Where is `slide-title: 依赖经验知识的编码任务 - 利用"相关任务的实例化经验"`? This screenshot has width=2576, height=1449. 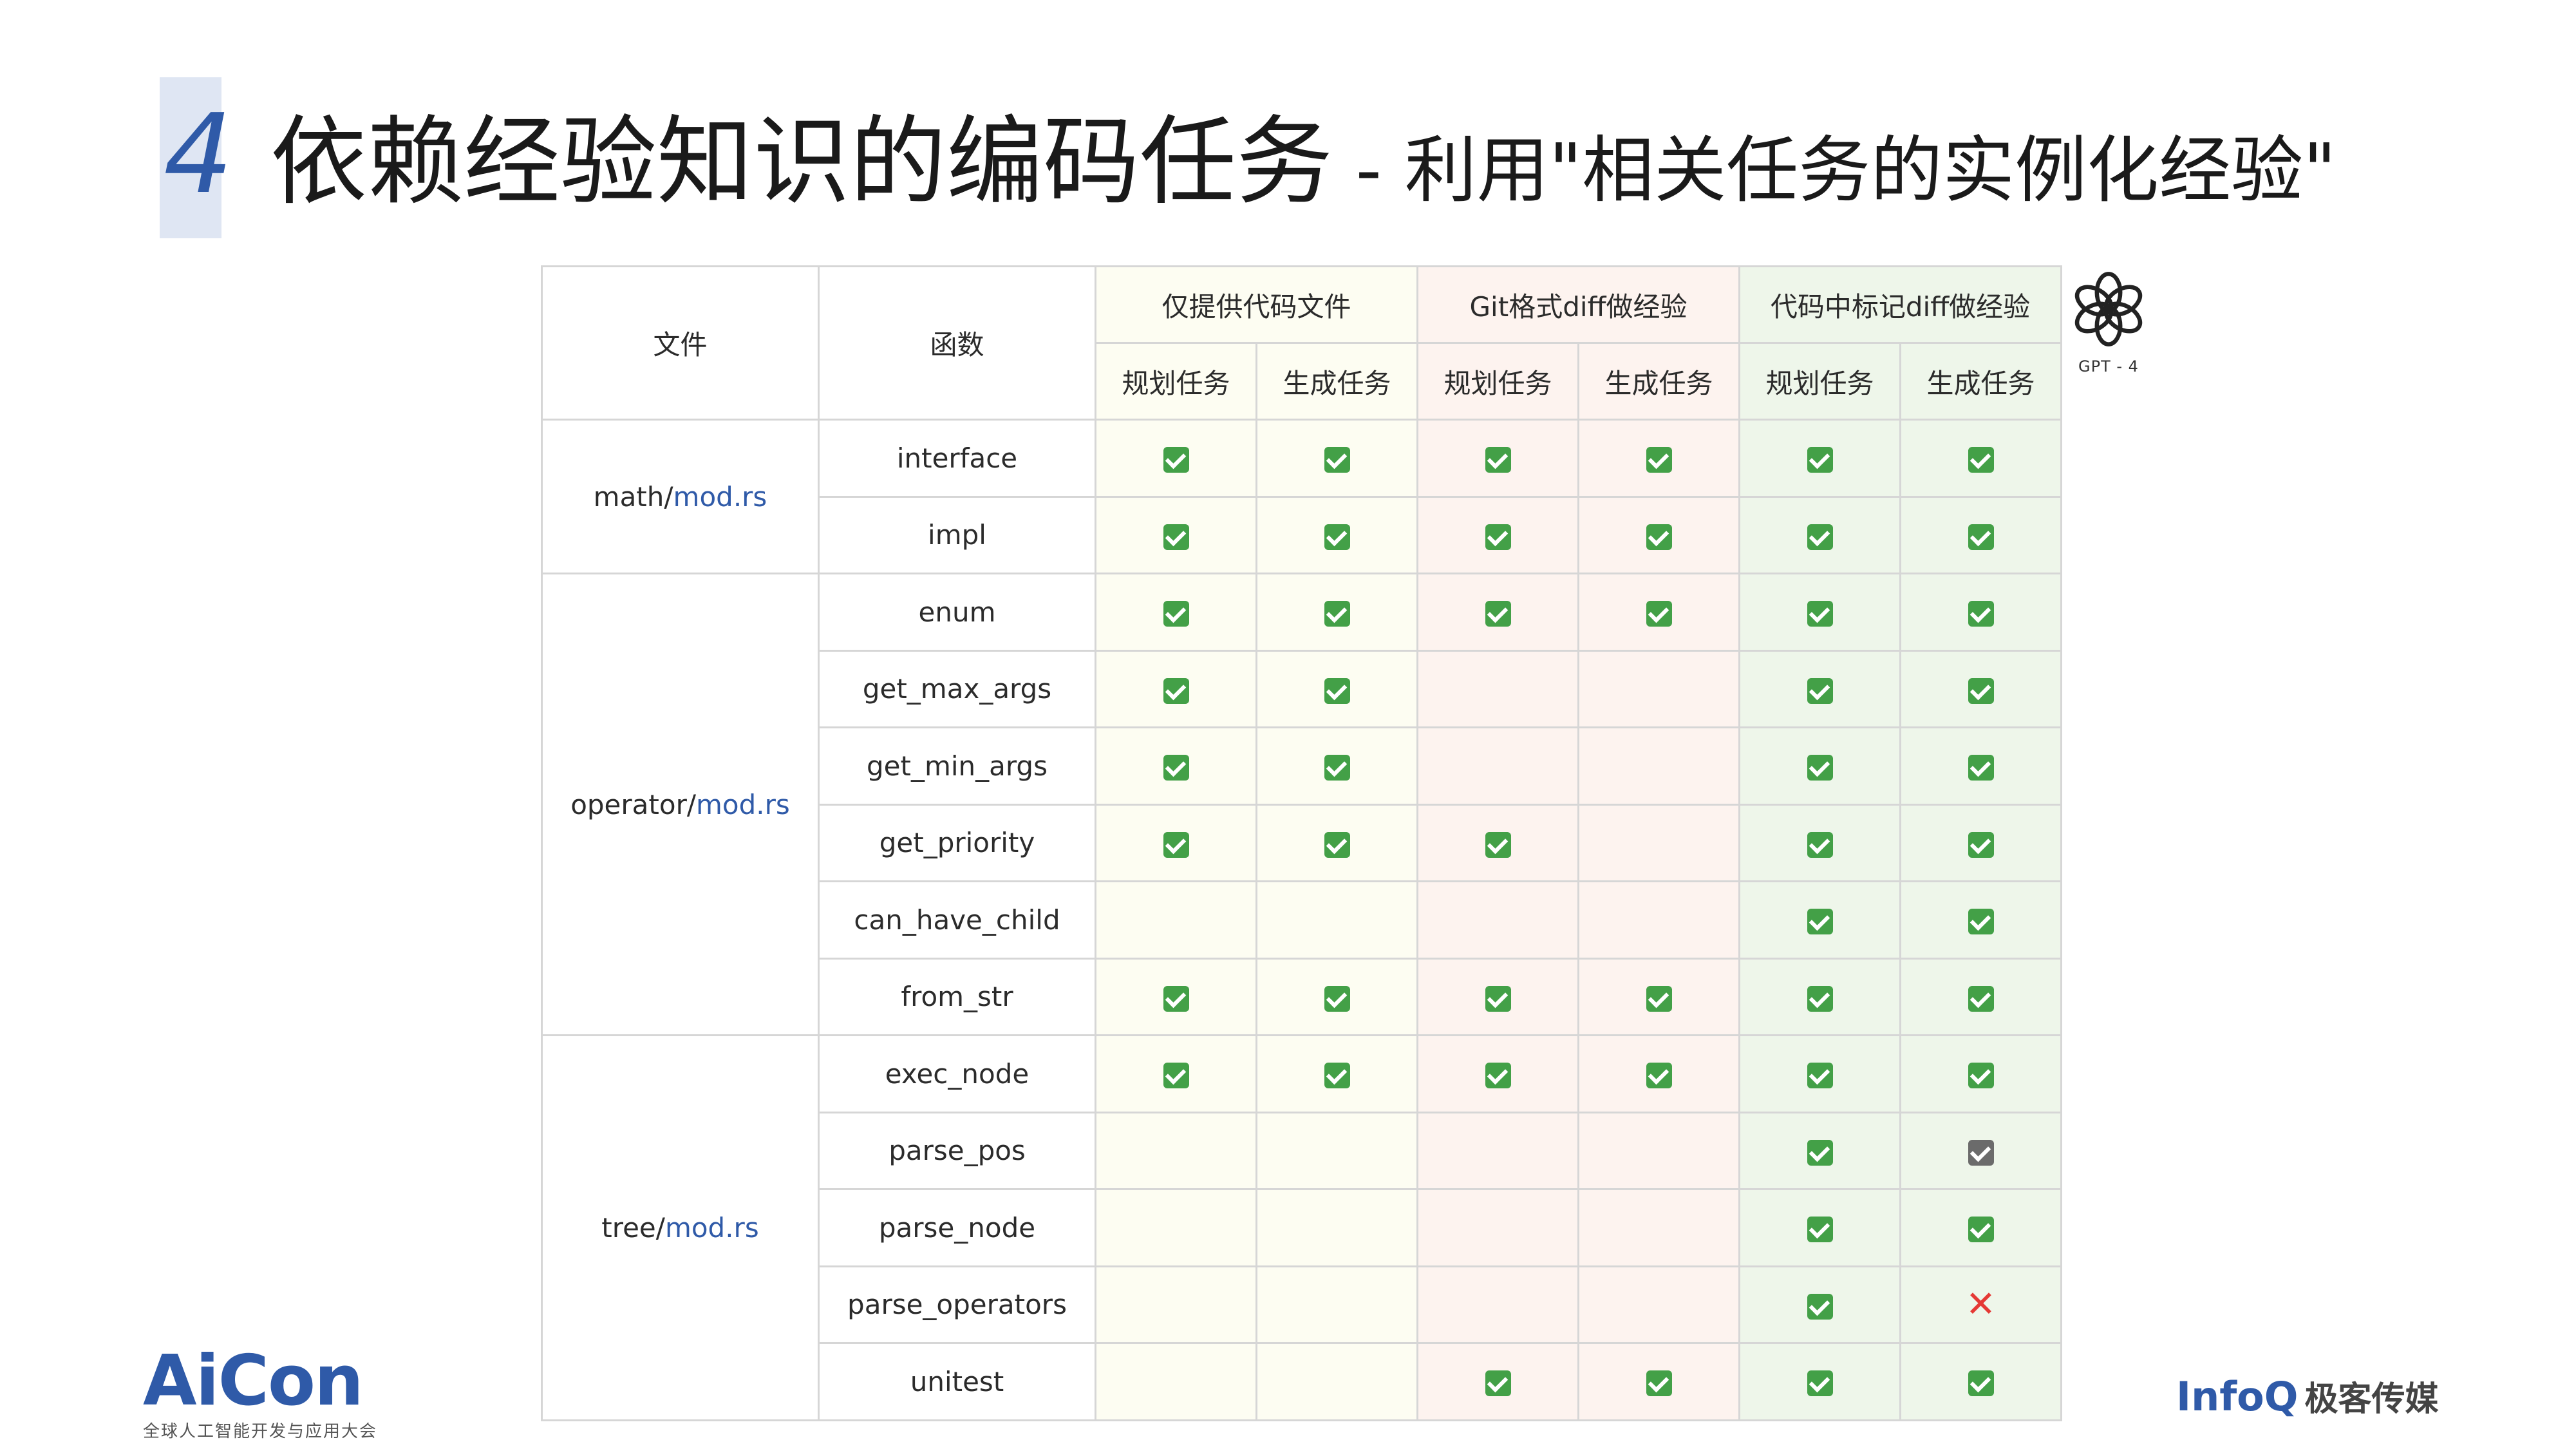
slide-title: 依赖经验知识的编码任务 - 利用"相关任务的实例化经验" is located at coordinates (1303, 167).